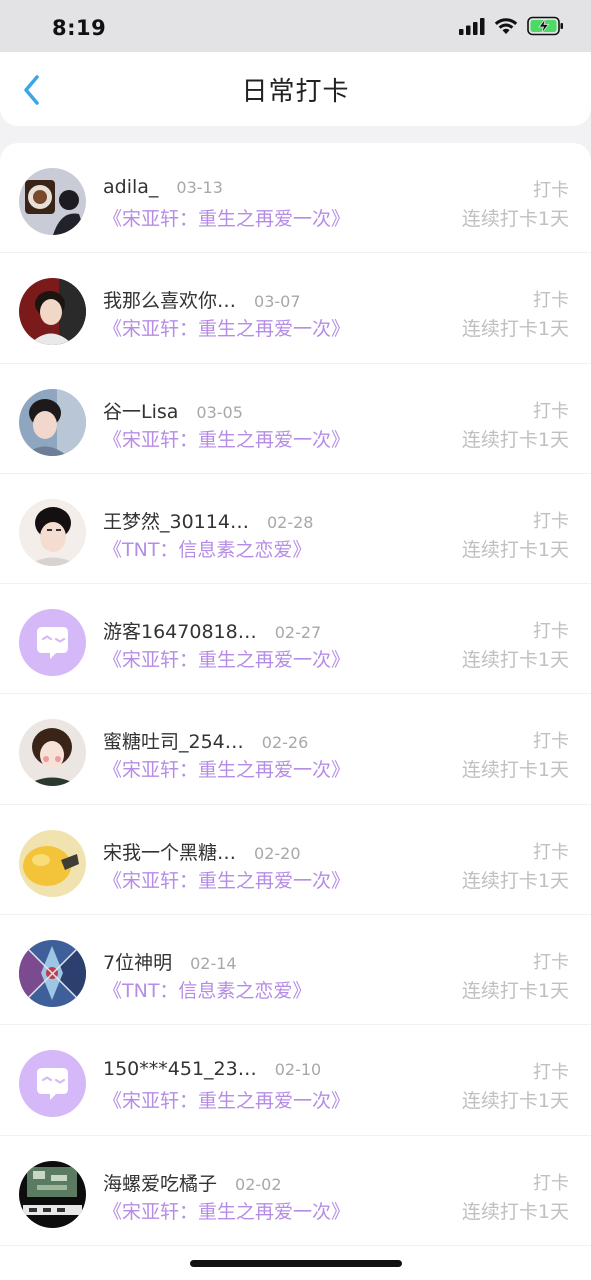 The image size is (591, 1280). Describe the element at coordinates (138, 963) in the screenshot. I see `user-name: 7位神明` at that location.